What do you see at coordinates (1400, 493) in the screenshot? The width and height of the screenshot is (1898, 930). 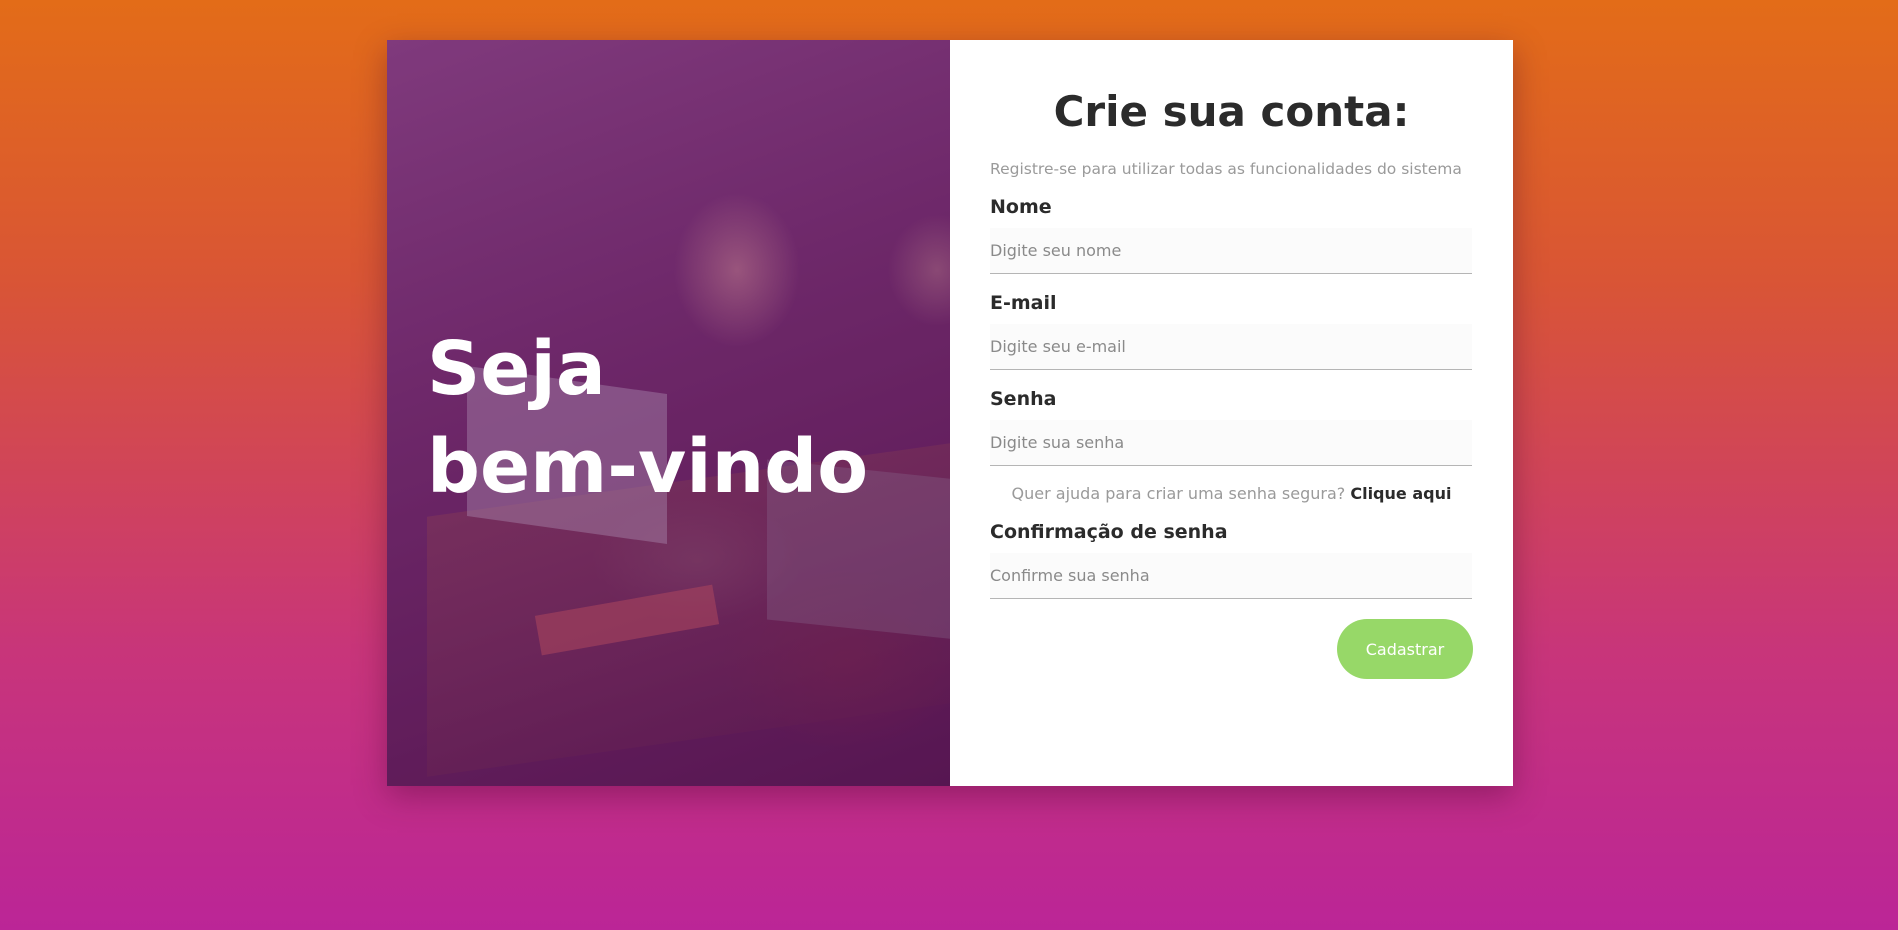 I see `password-help-link: Clique aqui` at bounding box center [1400, 493].